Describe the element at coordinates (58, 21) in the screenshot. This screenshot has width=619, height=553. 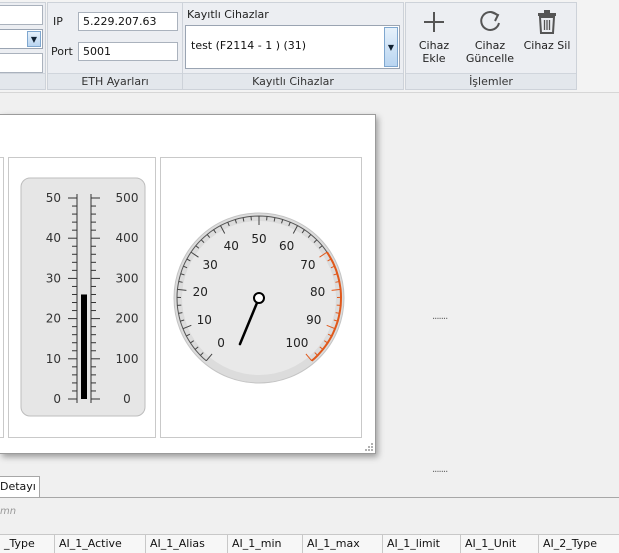
I see `ip-label: IP` at that location.